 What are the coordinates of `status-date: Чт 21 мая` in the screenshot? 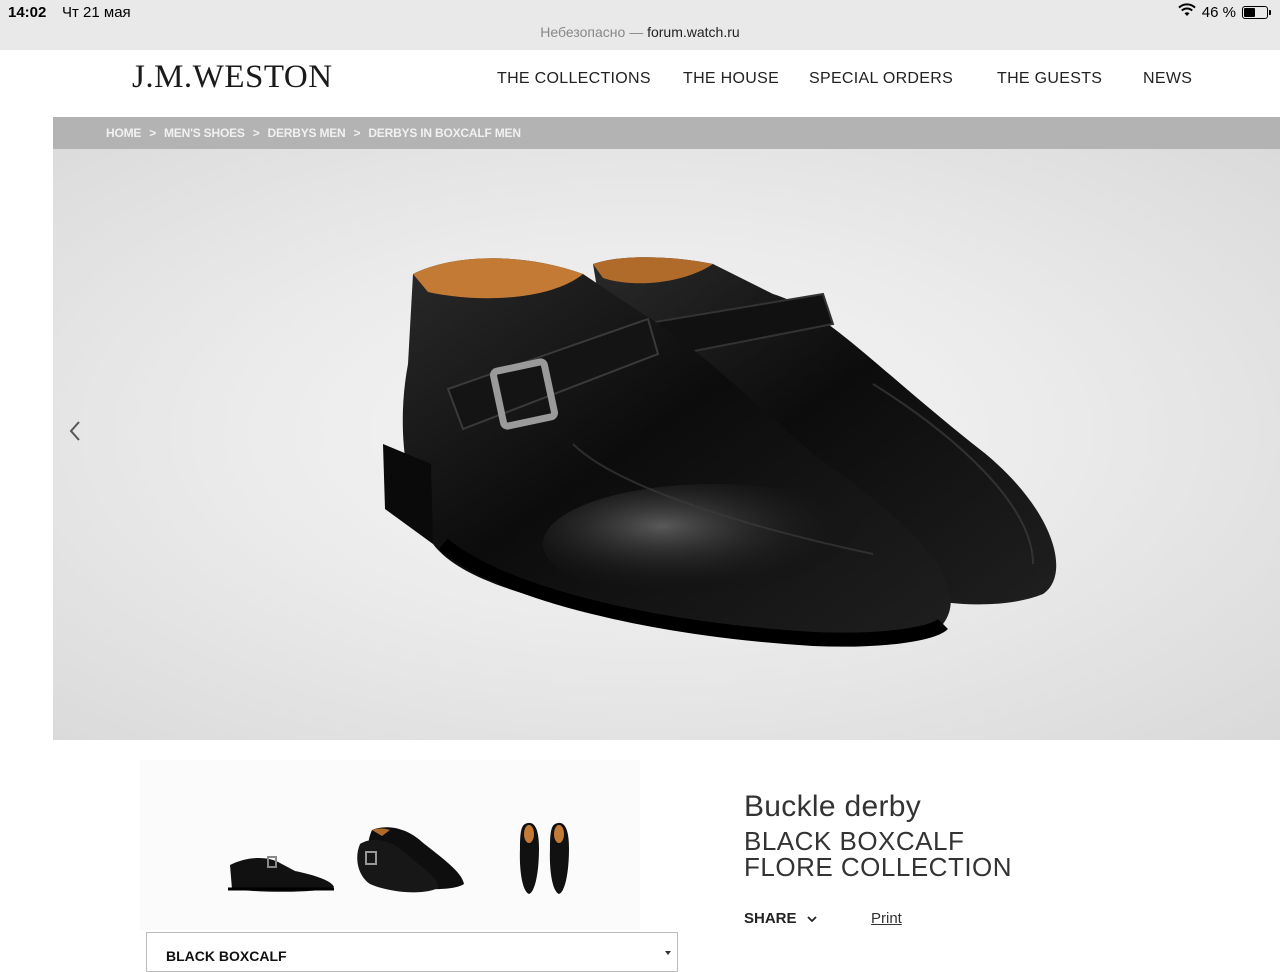 It's located at (96, 12).